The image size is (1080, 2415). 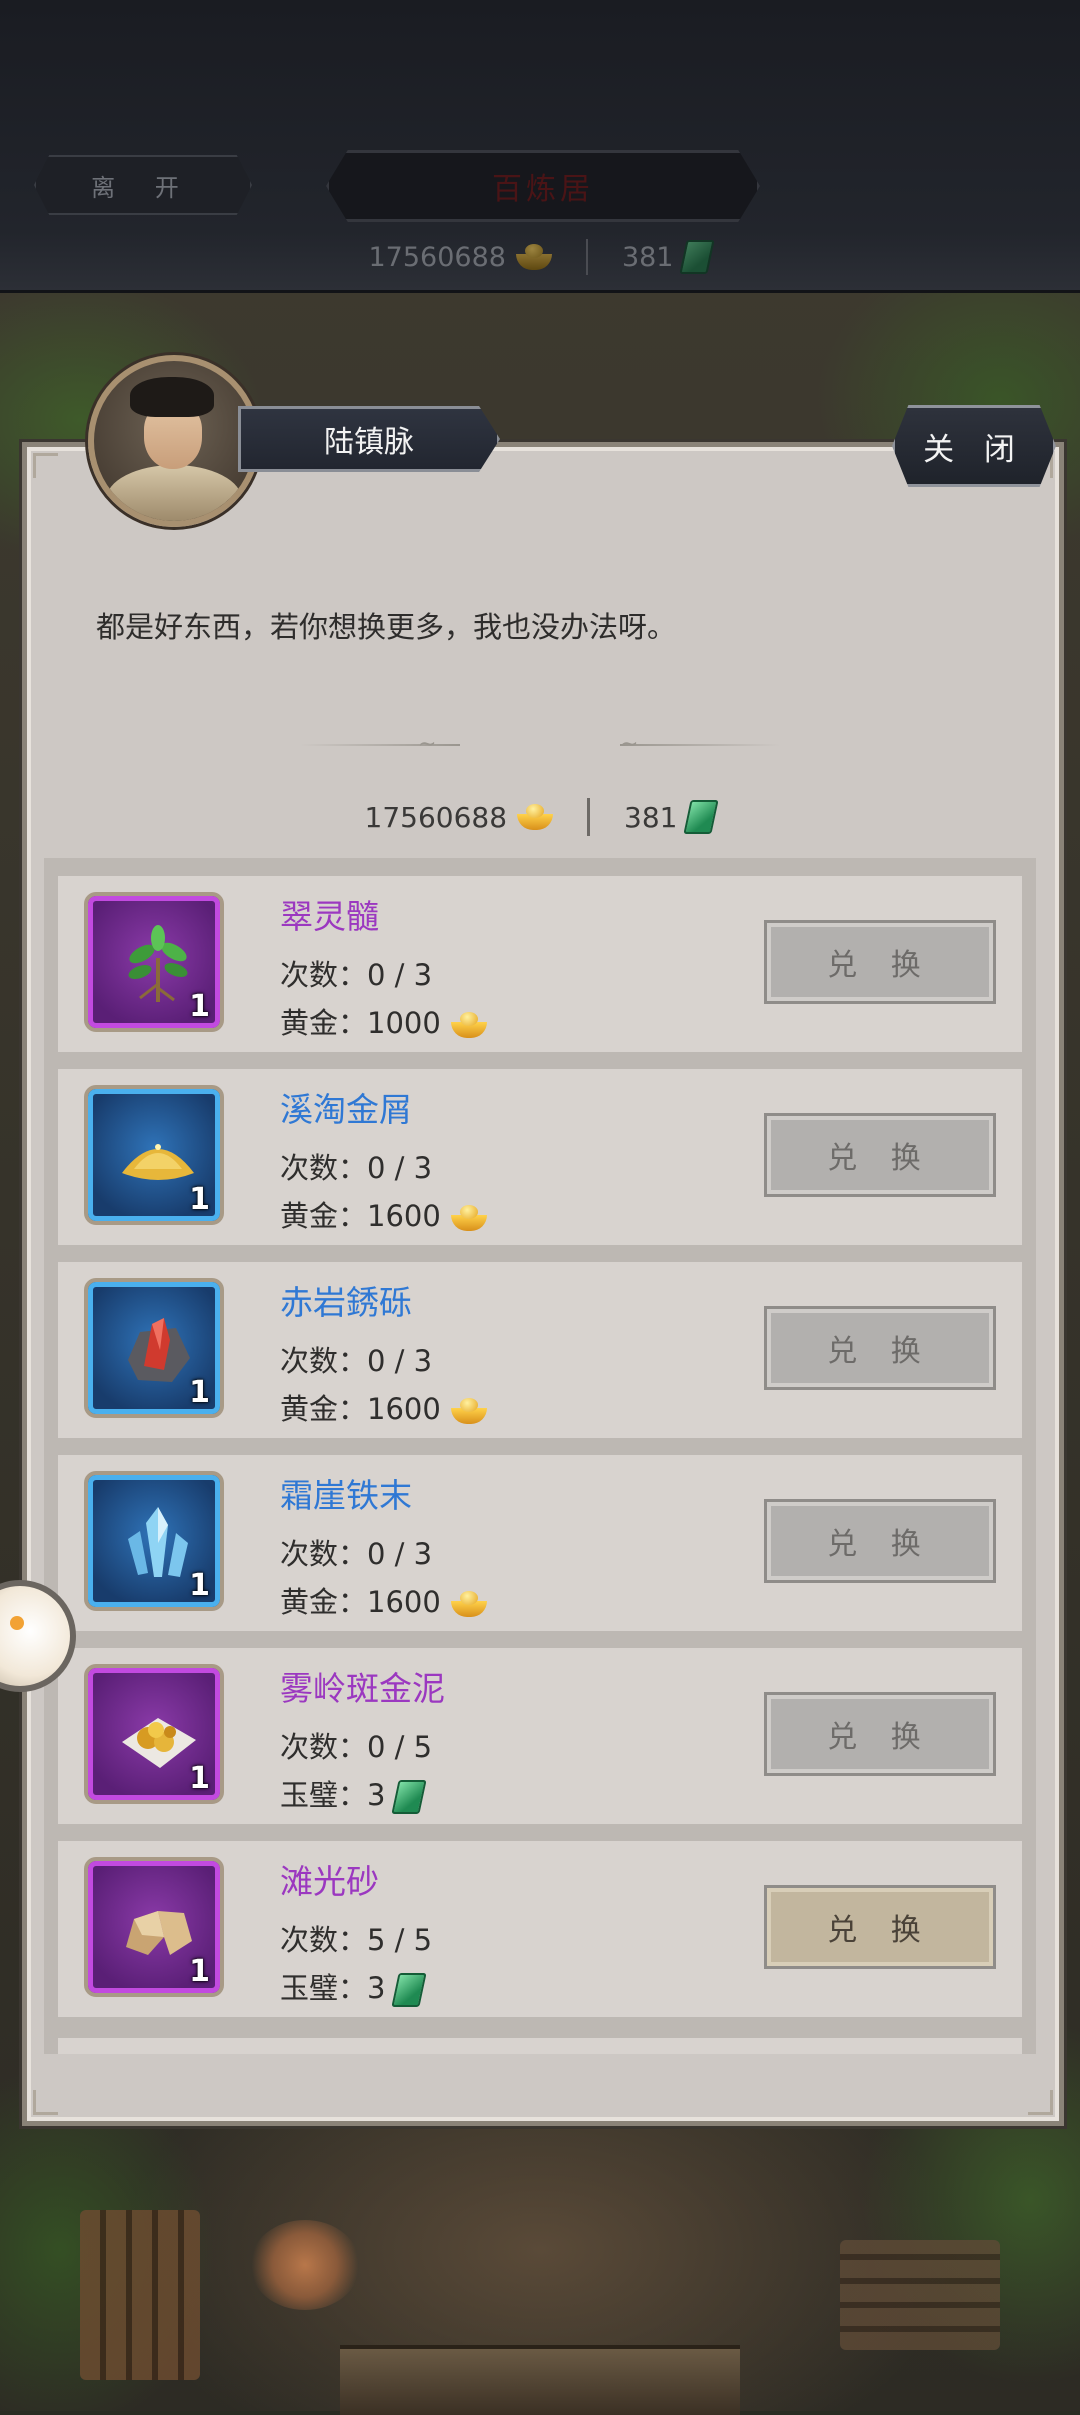 I want to click on header-currency-bar: 17560688 381, so click(x=540, y=257).